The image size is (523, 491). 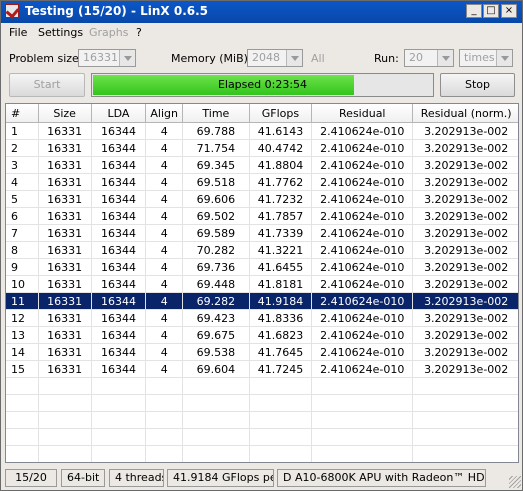 I want to click on table-cell: 69.538, so click(x=216, y=352).